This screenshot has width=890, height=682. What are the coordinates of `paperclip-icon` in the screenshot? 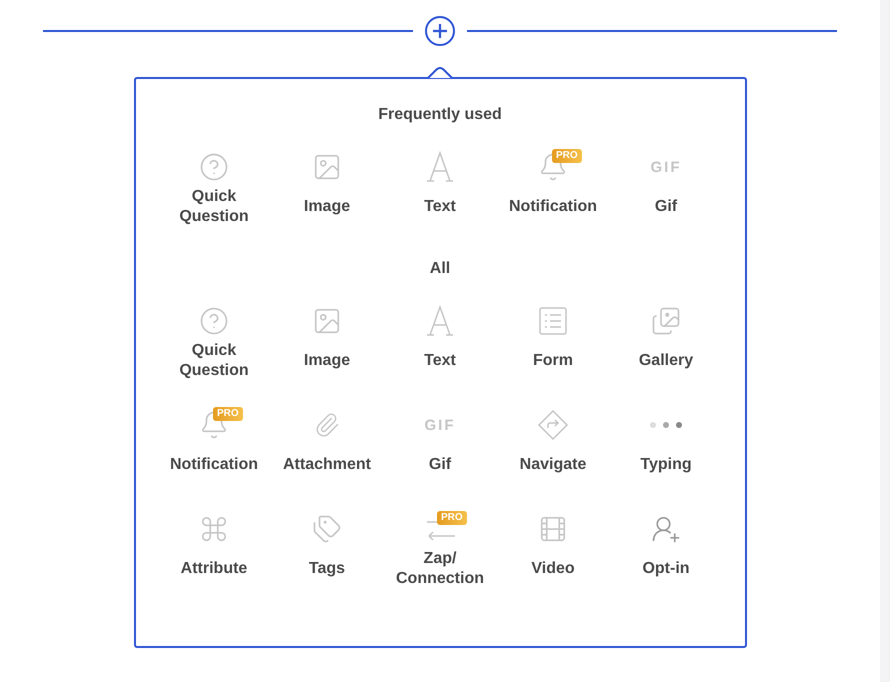 It's located at (327, 425).